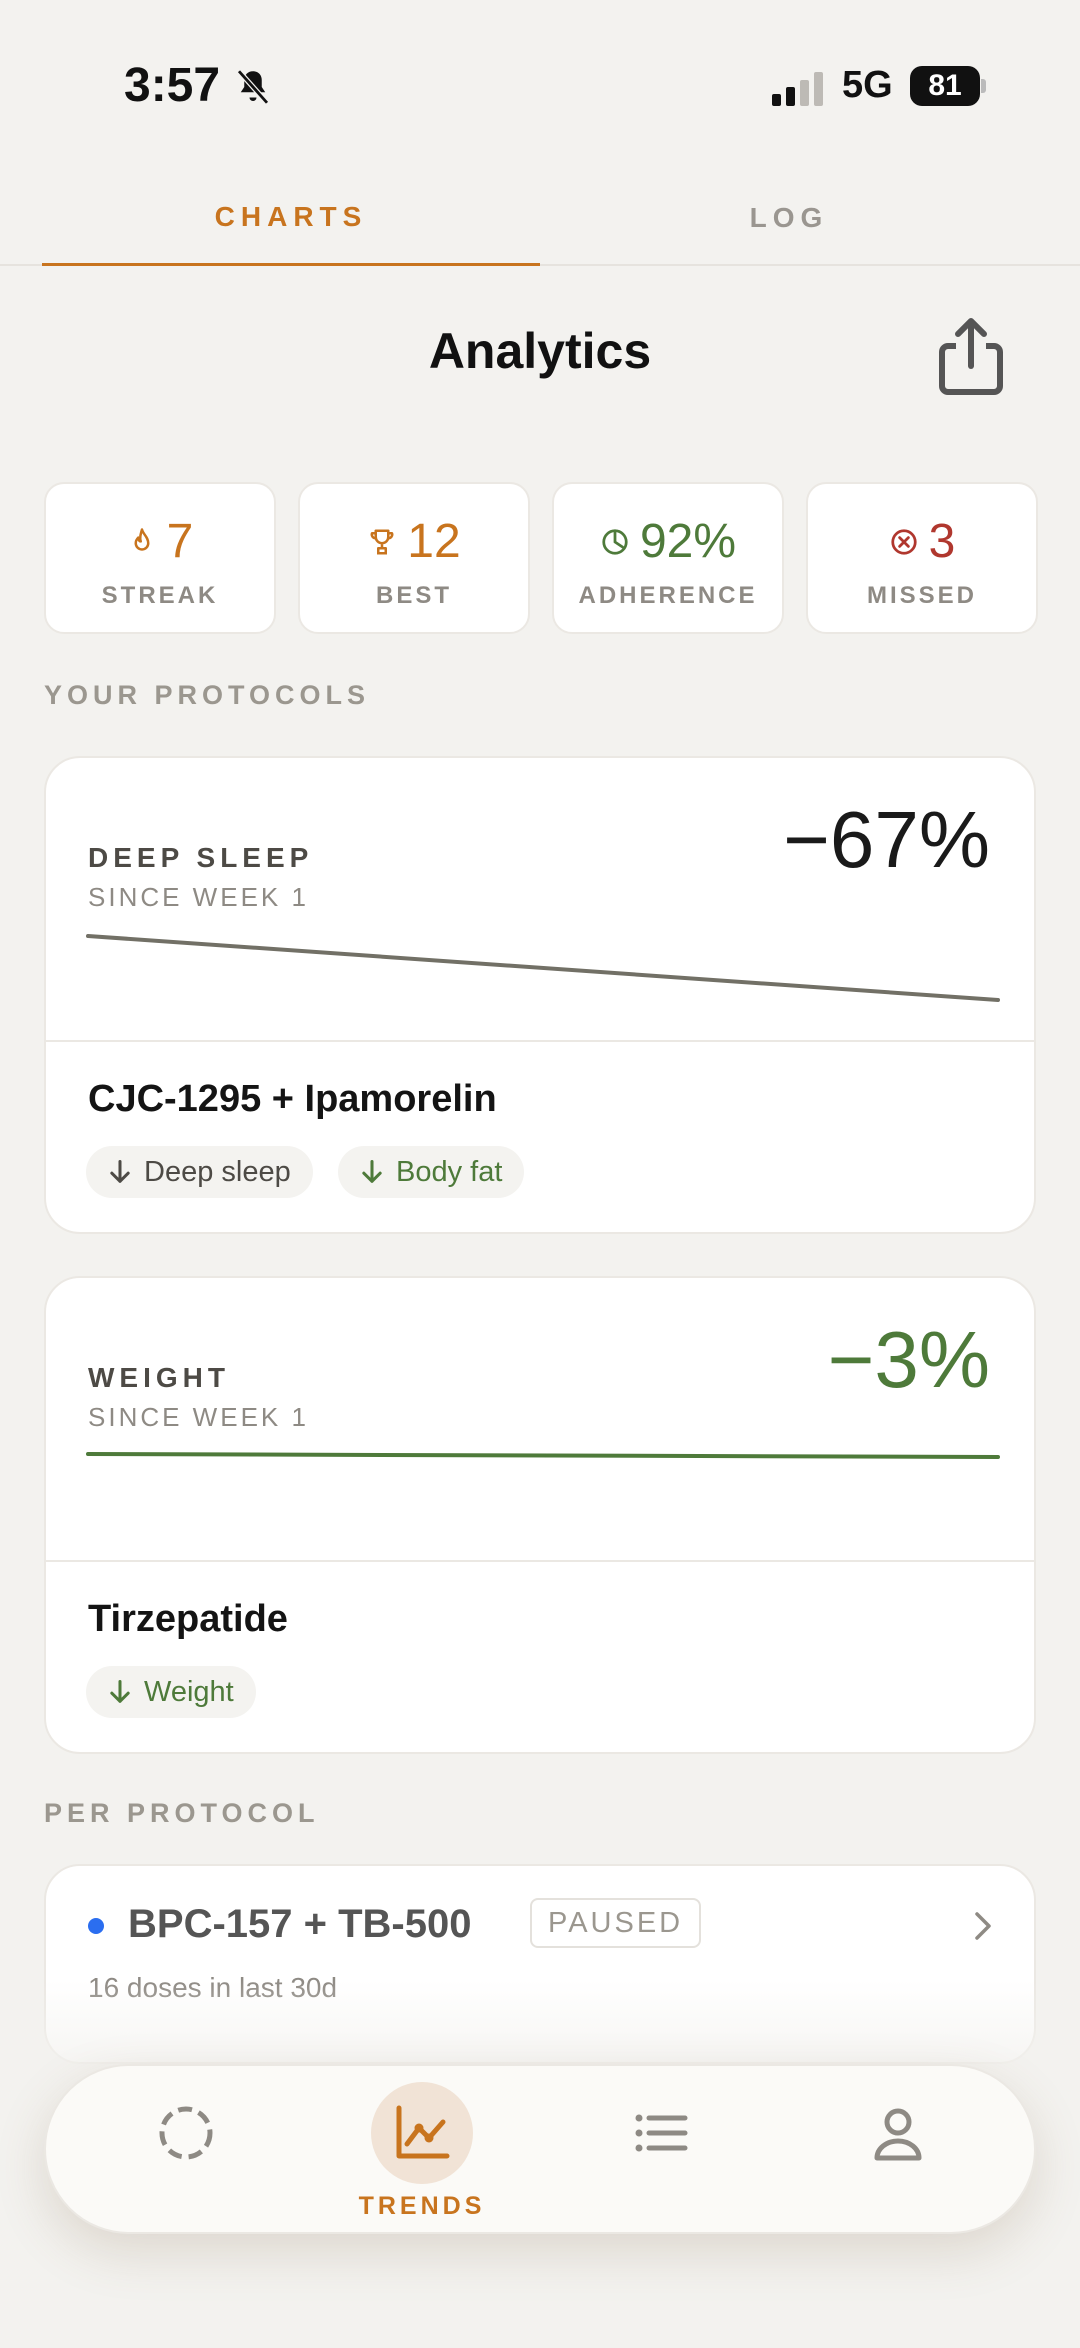  What do you see at coordinates (413, 595) in the screenshot?
I see `stat-label: BEST` at bounding box center [413, 595].